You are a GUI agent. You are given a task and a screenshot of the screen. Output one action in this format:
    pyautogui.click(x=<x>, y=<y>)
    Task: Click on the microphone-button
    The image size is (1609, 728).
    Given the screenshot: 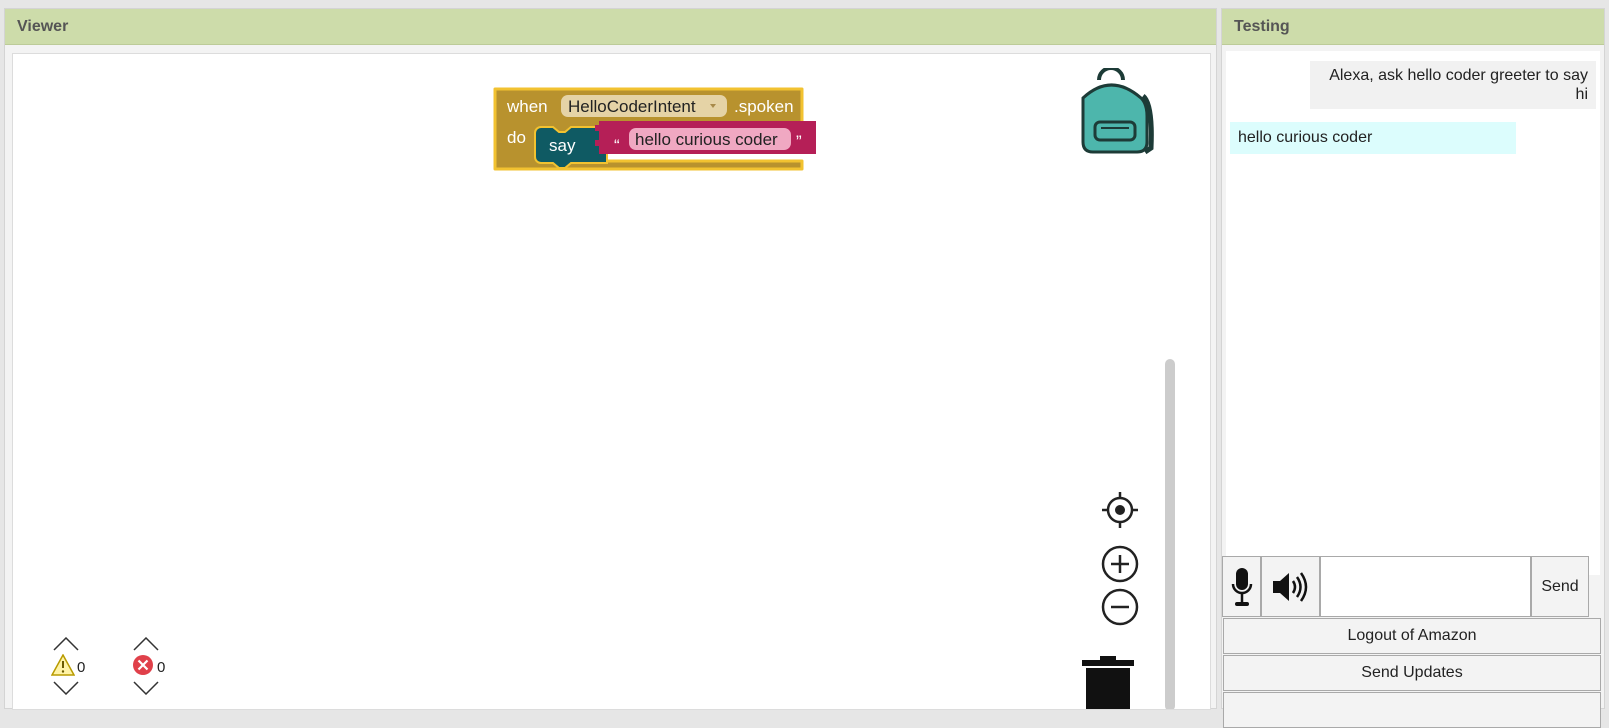 What is the action you would take?
    pyautogui.click(x=1241, y=586)
    